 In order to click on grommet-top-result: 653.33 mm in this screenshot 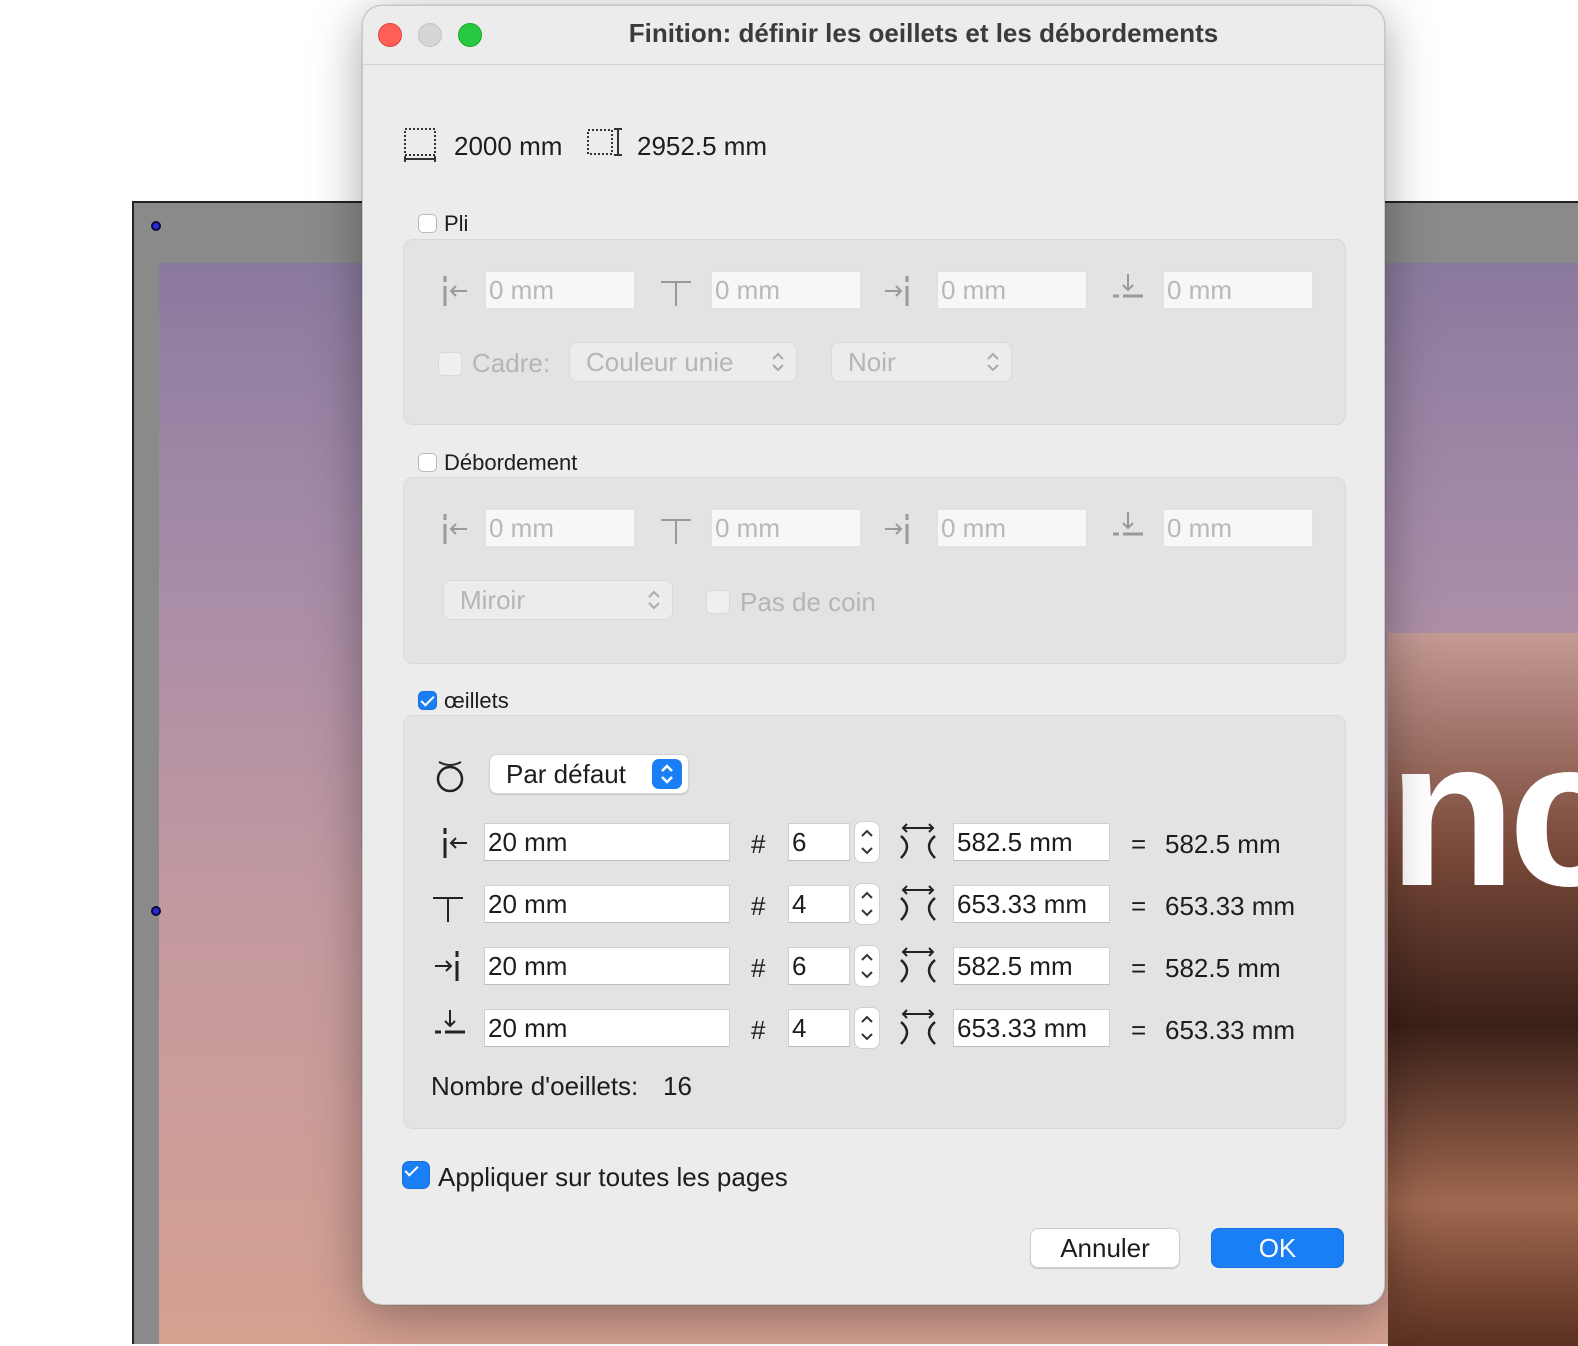, I will do `click(1230, 906)`.